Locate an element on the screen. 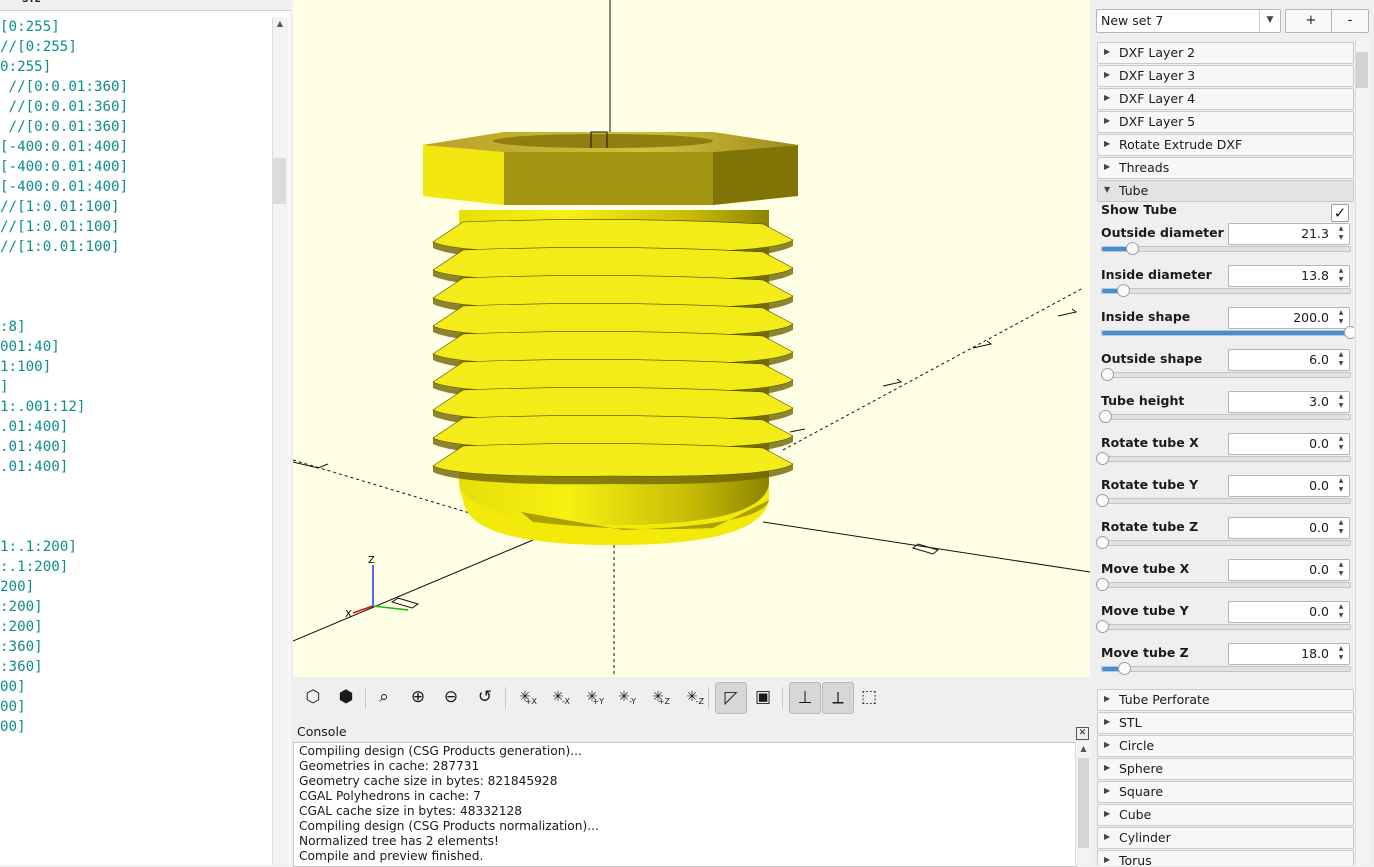  param-group-header: ▶ DXF Layer 4 is located at coordinates (1225, 99).